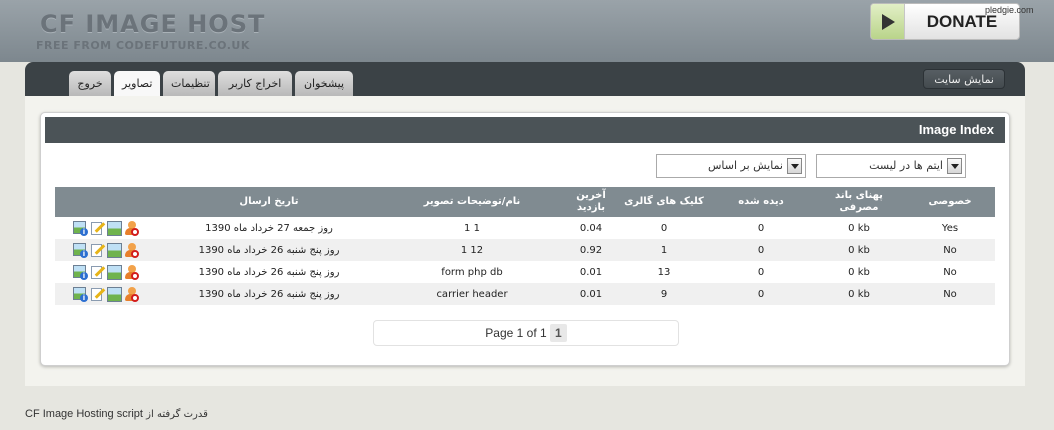 This screenshot has height=430, width=1054. Describe the element at coordinates (84, 414) in the screenshot. I see `footer-script-link: CF Image Hosting script` at that location.